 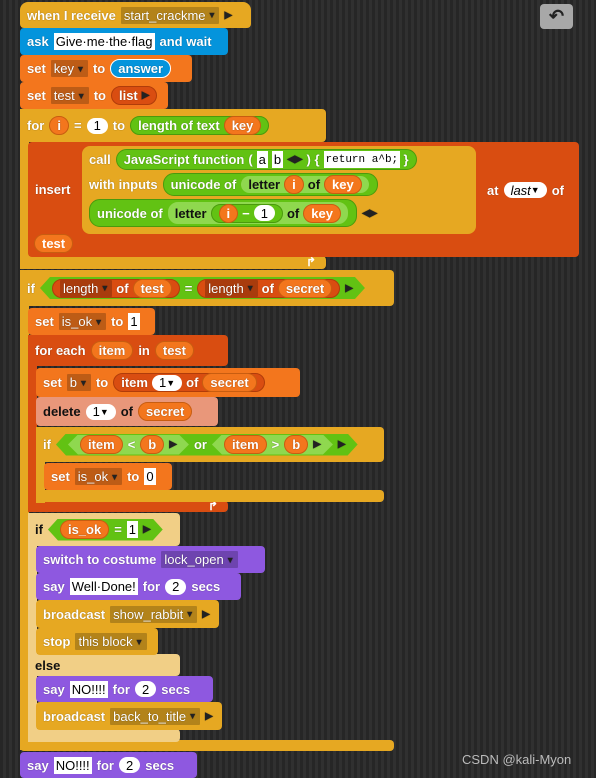 I want to click on equals-predicate: is_ok = 1 ▶, so click(x=105, y=530).